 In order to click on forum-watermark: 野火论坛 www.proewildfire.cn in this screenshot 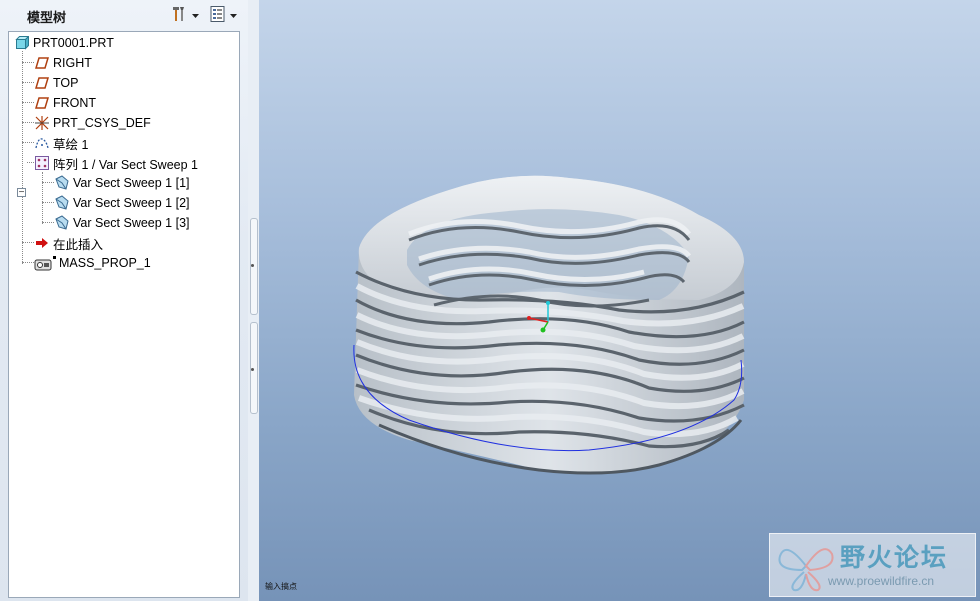, I will do `click(872, 565)`.